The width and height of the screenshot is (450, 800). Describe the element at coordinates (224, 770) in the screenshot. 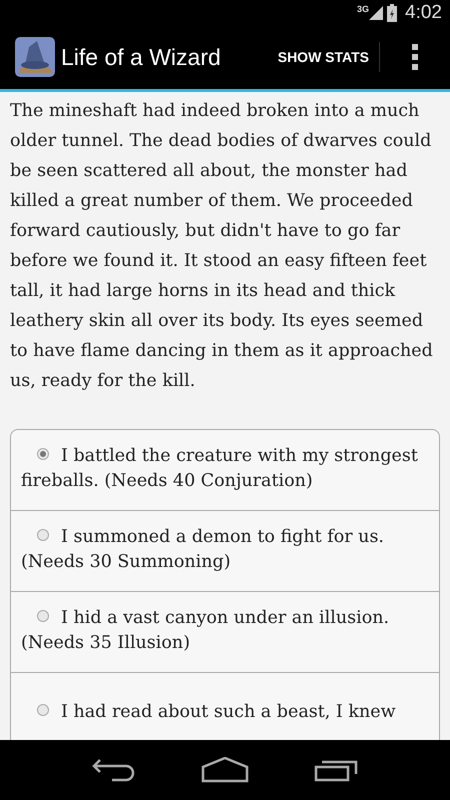

I see `home-icon` at that location.